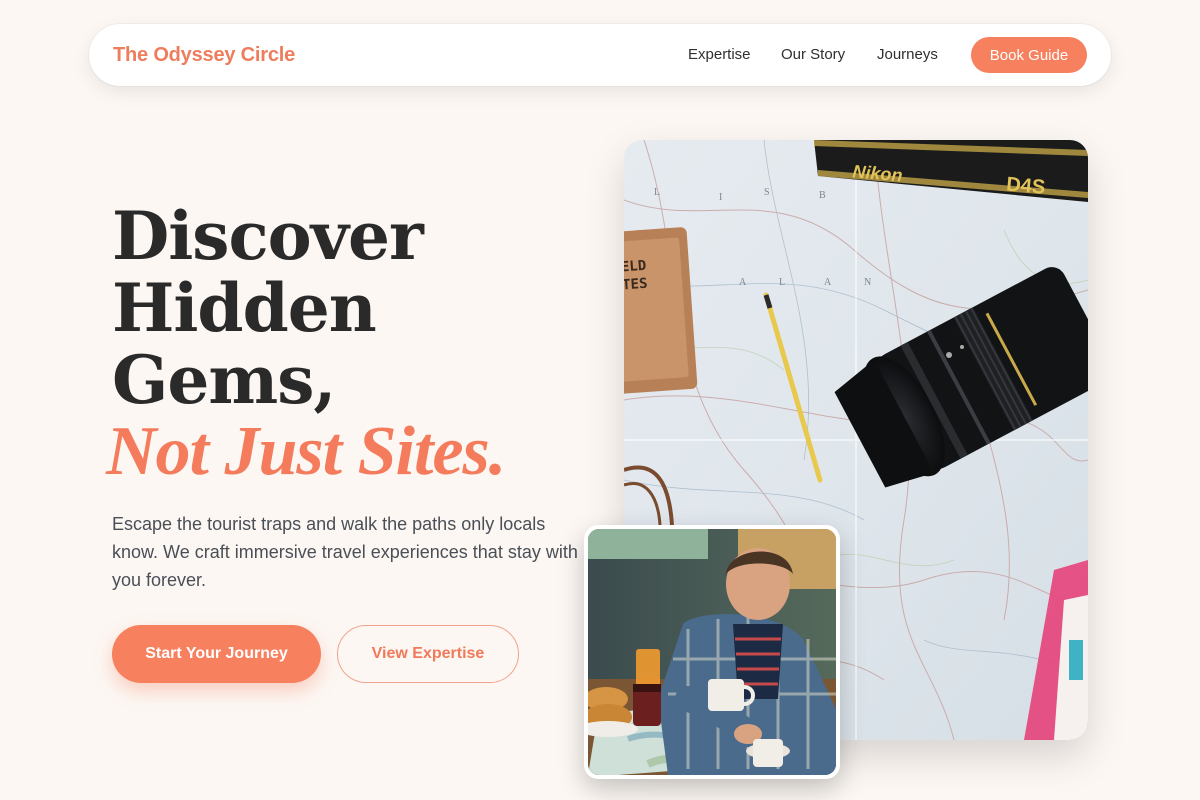 The height and width of the screenshot is (800, 1200). I want to click on view-expertise-button: View Expertise, so click(428, 654).